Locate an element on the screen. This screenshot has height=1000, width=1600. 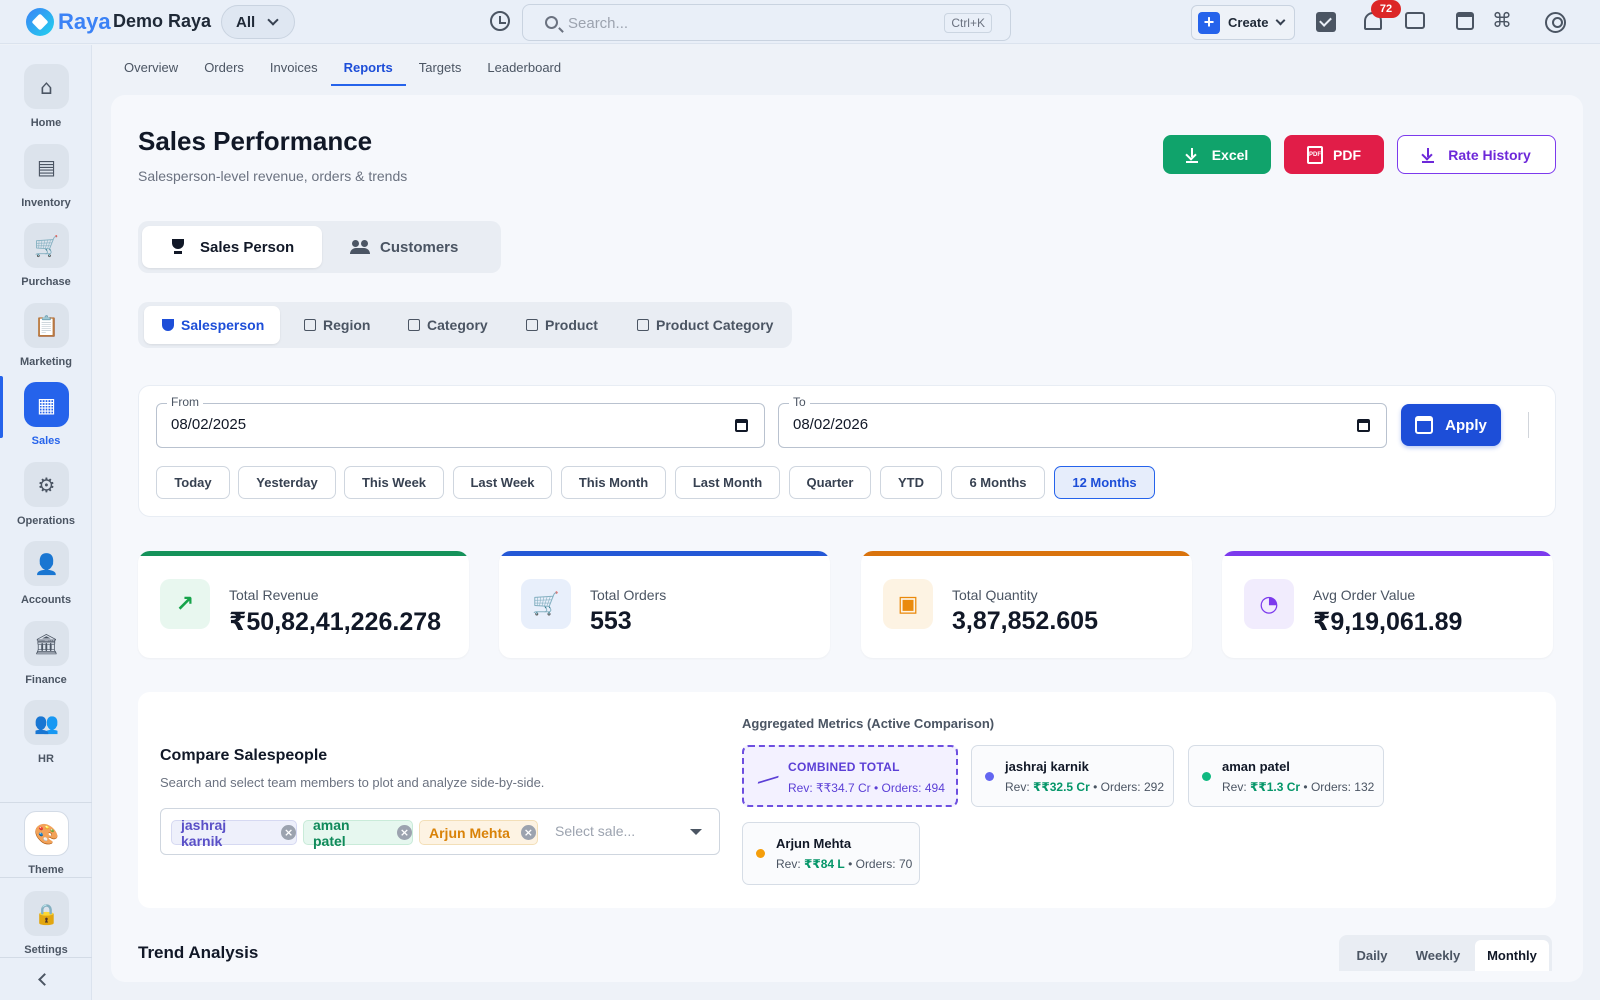
preset-6-months: 6 Months is located at coordinates (998, 482).